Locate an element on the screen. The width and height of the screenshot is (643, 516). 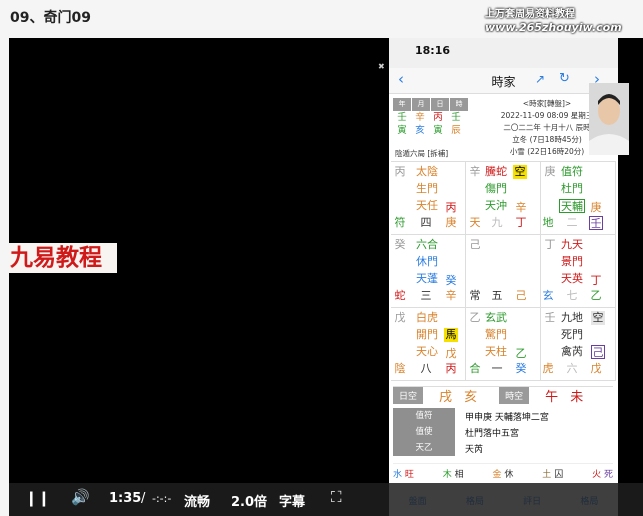
person-icon is located at coordinates (609, 119).